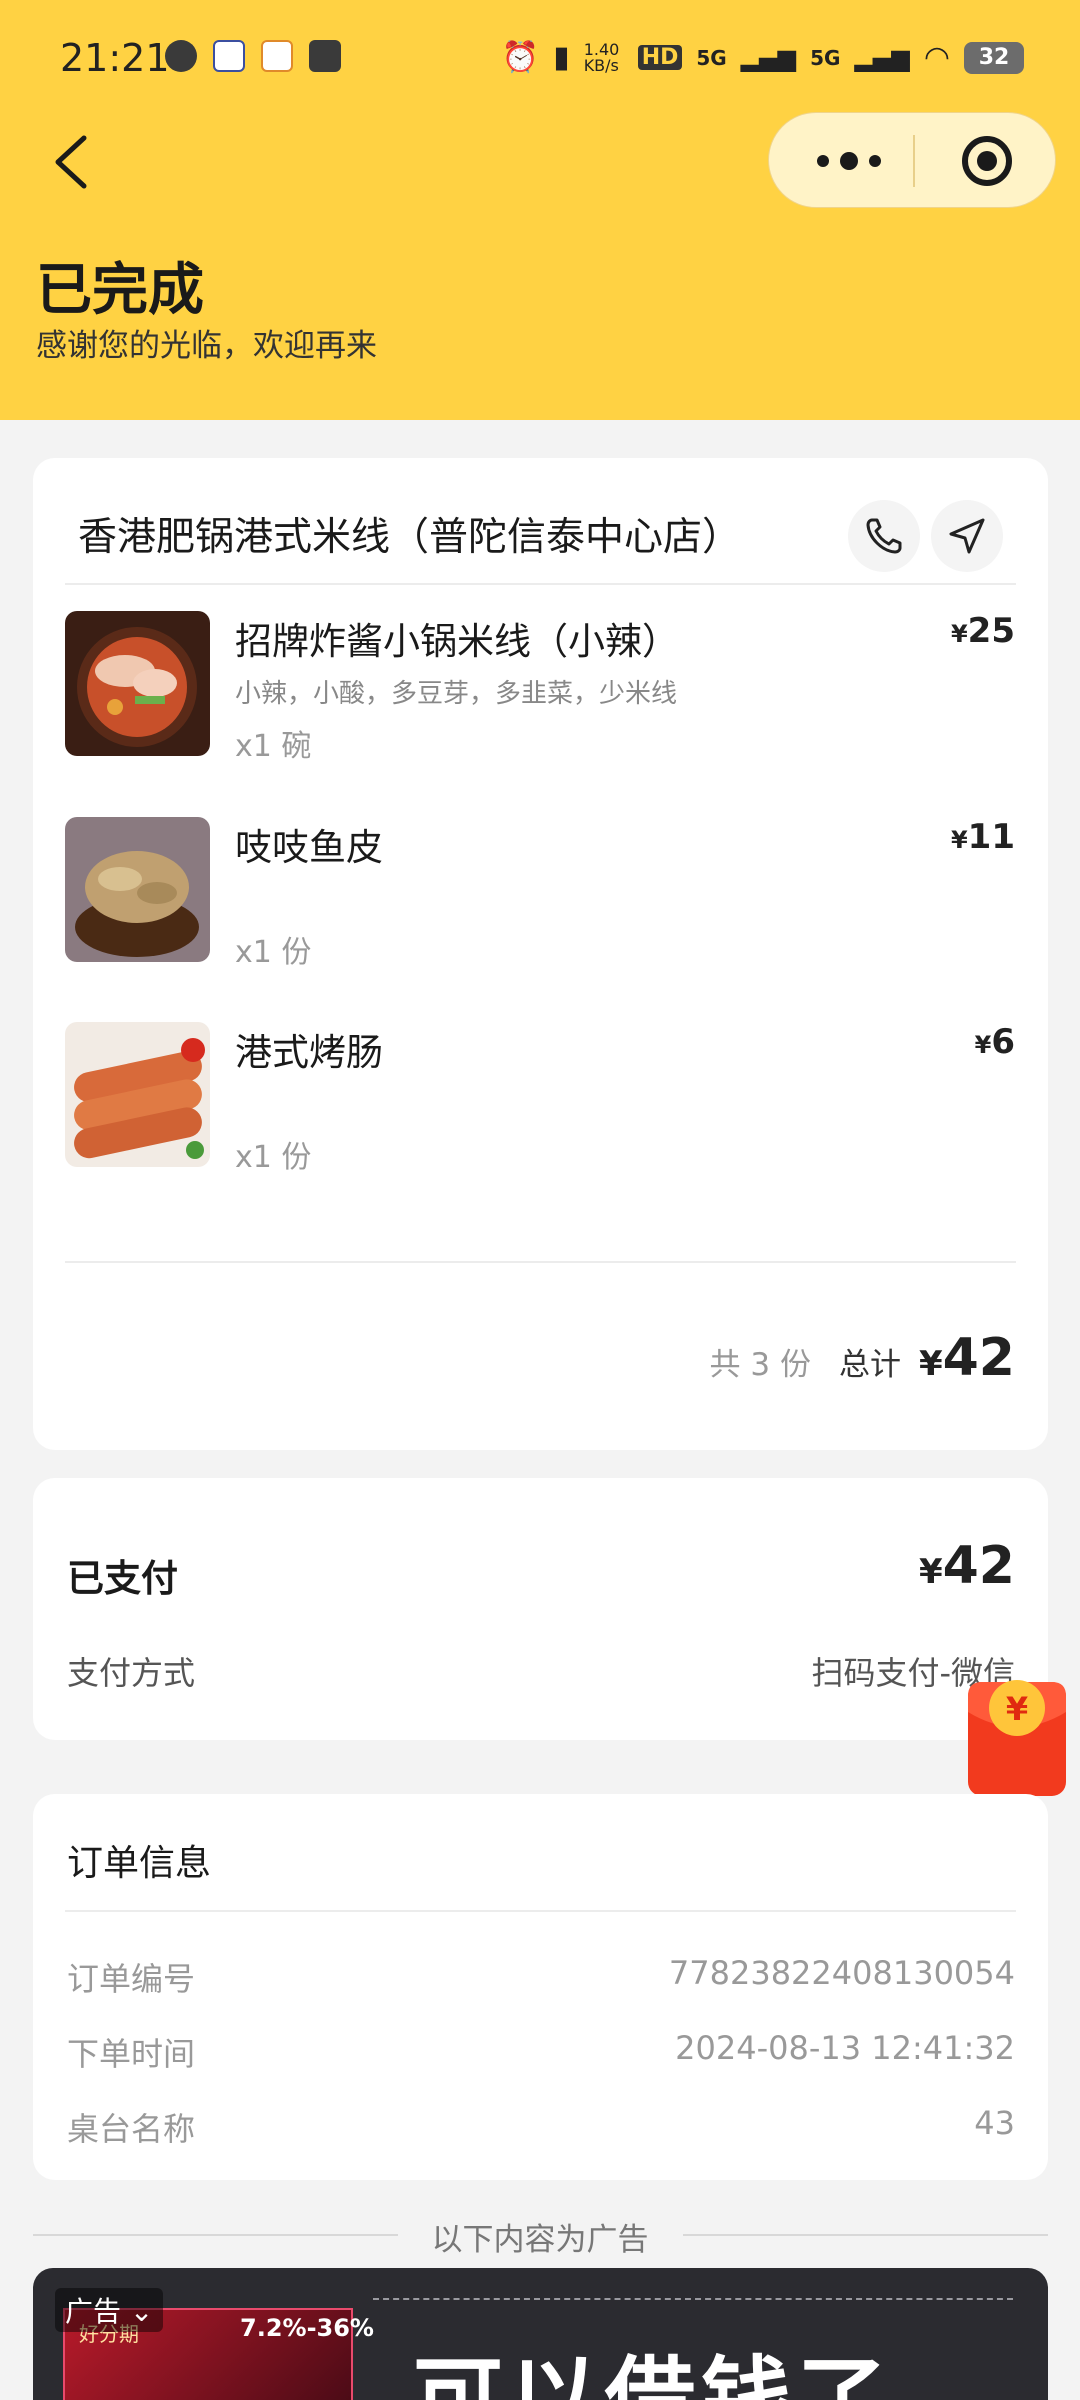 The image size is (1080, 2400). What do you see at coordinates (139, 1863) in the screenshot?
I see `order-info-title: 订单信息` at bounding box center [139, 1863].